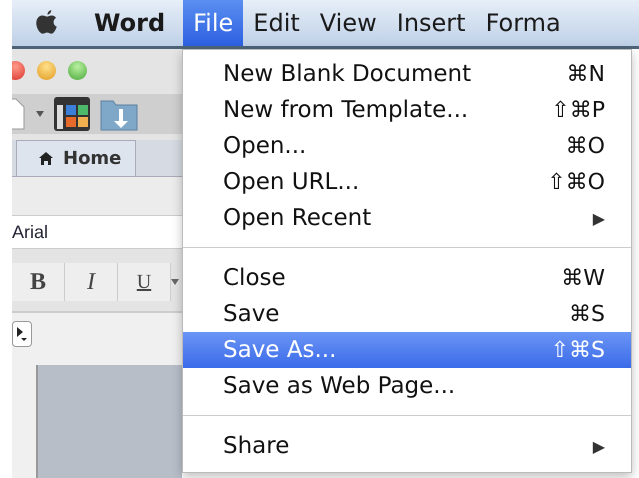 The image size is (639, 478). I want to click on menu-bar-item: Edit, so click(276, 23).